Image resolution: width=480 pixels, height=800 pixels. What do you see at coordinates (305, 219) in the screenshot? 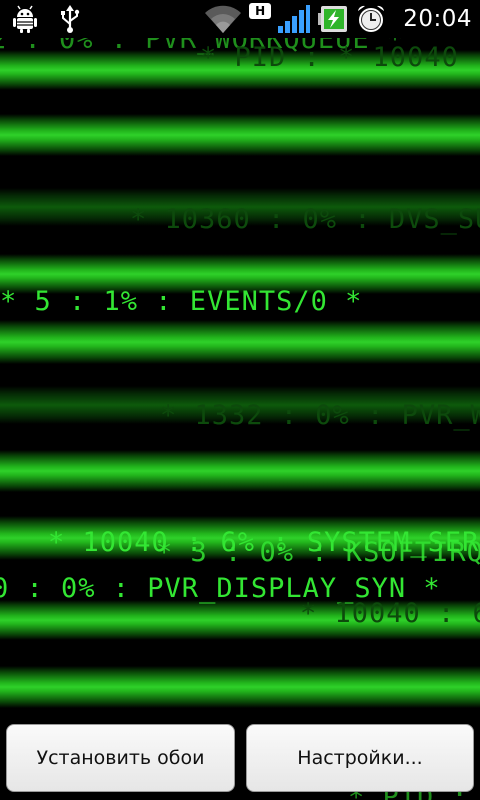
I see `process-line: * 10360 : 0% : DVS_SU` at bounding box center [305, 219].